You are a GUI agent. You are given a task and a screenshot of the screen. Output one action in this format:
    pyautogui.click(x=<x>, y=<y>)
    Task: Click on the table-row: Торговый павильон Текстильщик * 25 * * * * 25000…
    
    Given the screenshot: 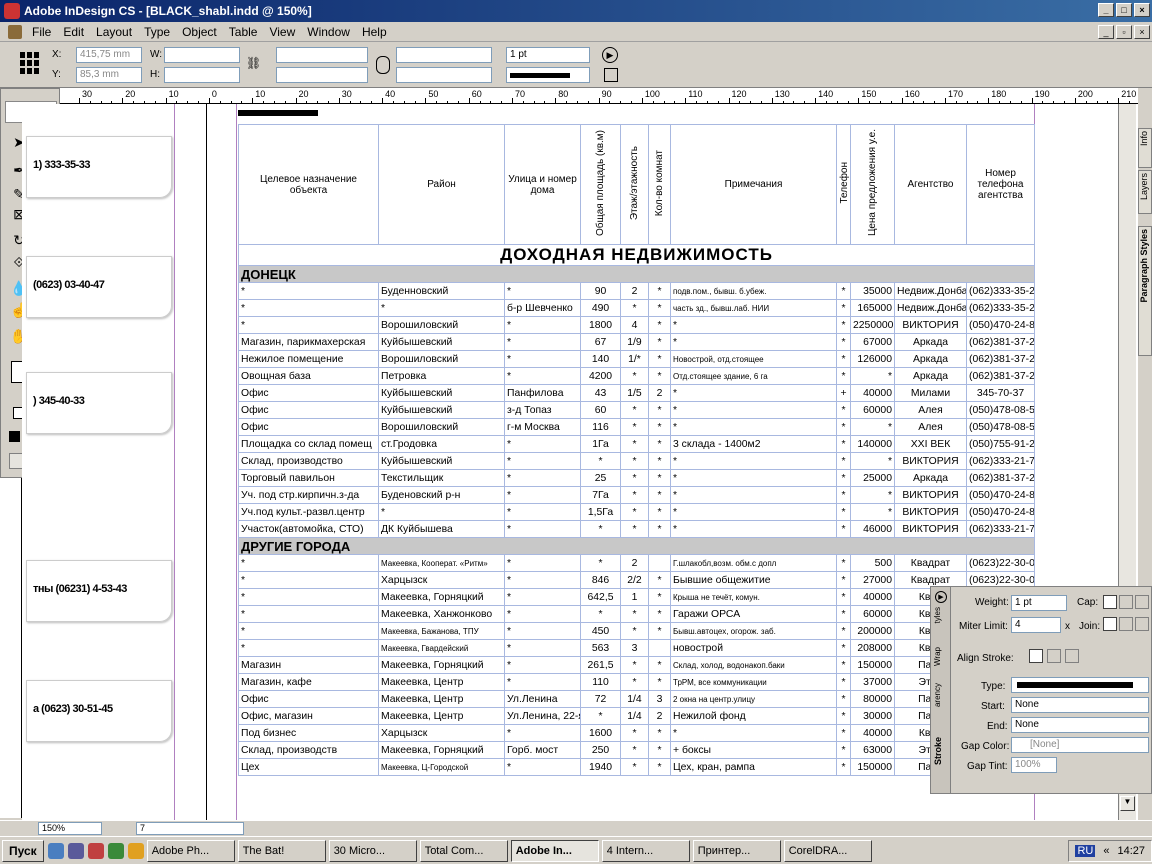 What is the action you would take?
    pyautogui.click(x=636, y=478)
    